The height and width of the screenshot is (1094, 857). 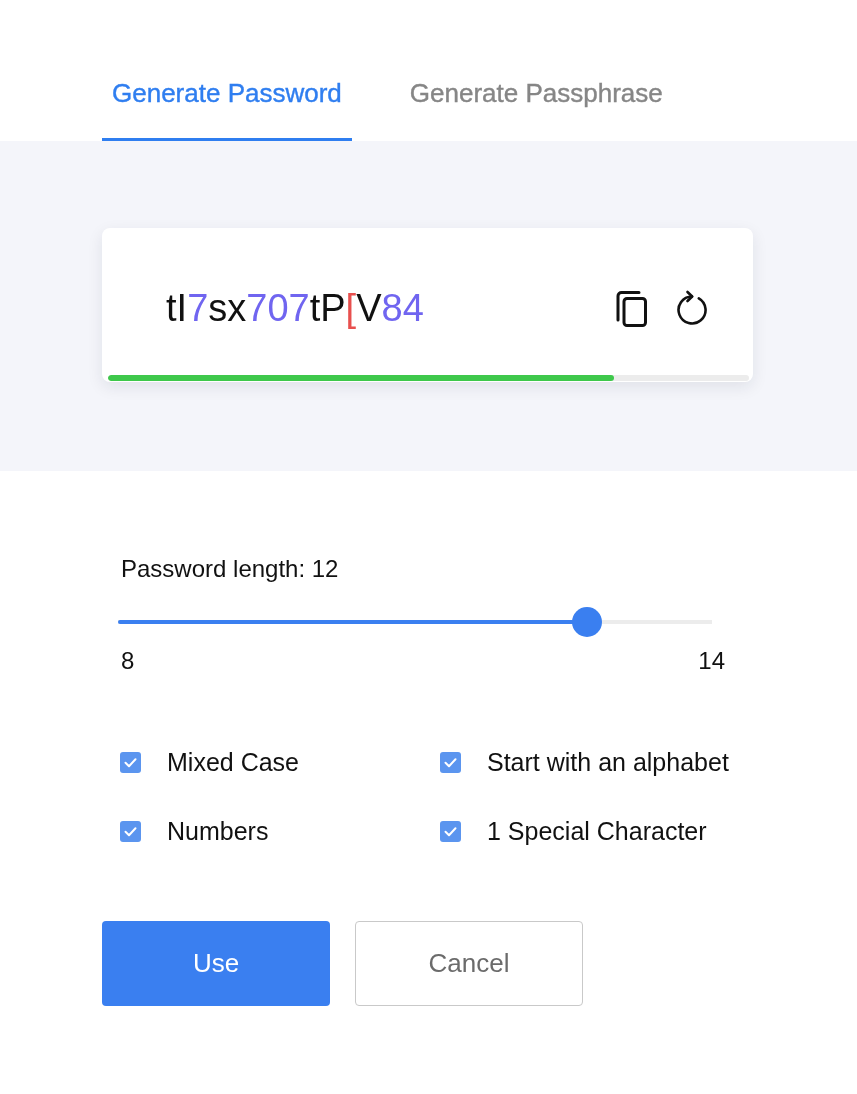 What do you see at coordinates (711, 661) in the screenshot?
I see `slider-max-label: 14` at bounding box center [711, 661].